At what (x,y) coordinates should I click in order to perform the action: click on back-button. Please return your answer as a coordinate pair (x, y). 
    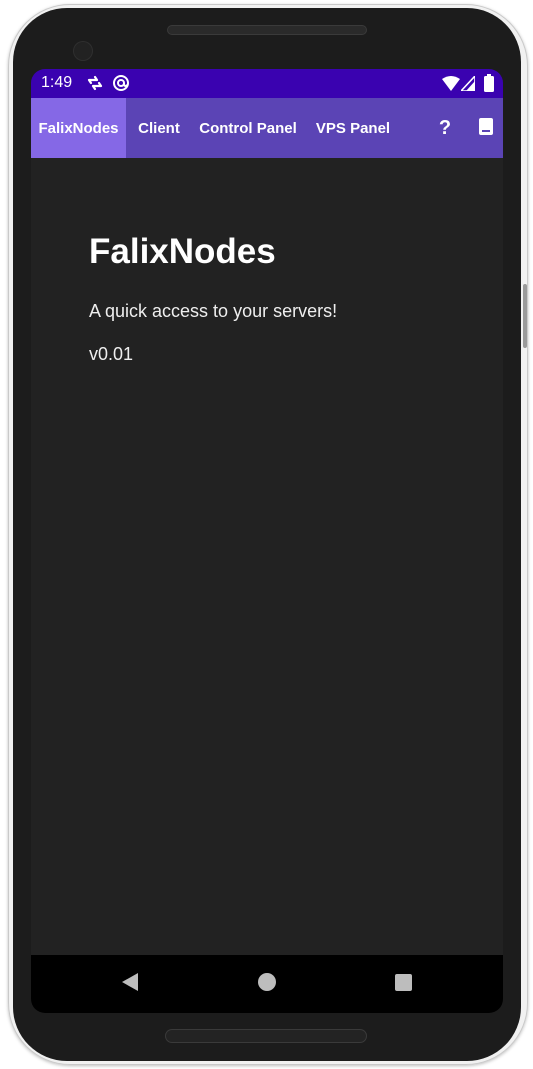
    Looking at the image, I should click on (130, 984).